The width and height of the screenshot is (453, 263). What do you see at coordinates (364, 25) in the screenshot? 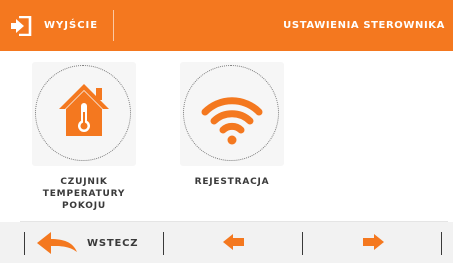
I see `page-title: USTAWIENIA STEROWNIKA` at bounding box center [364, 25].